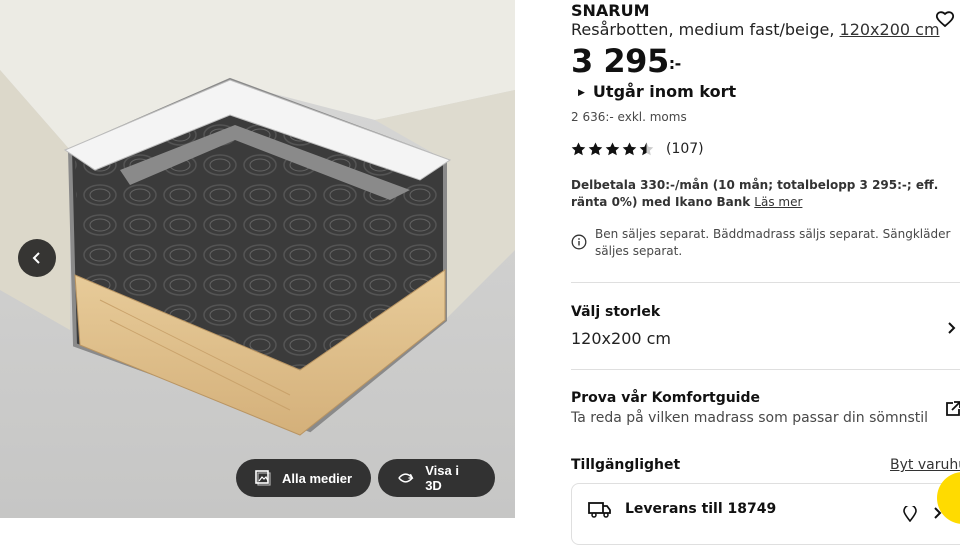  I want to click on view-3d-label: Visa i 3D, so click(442, 478).